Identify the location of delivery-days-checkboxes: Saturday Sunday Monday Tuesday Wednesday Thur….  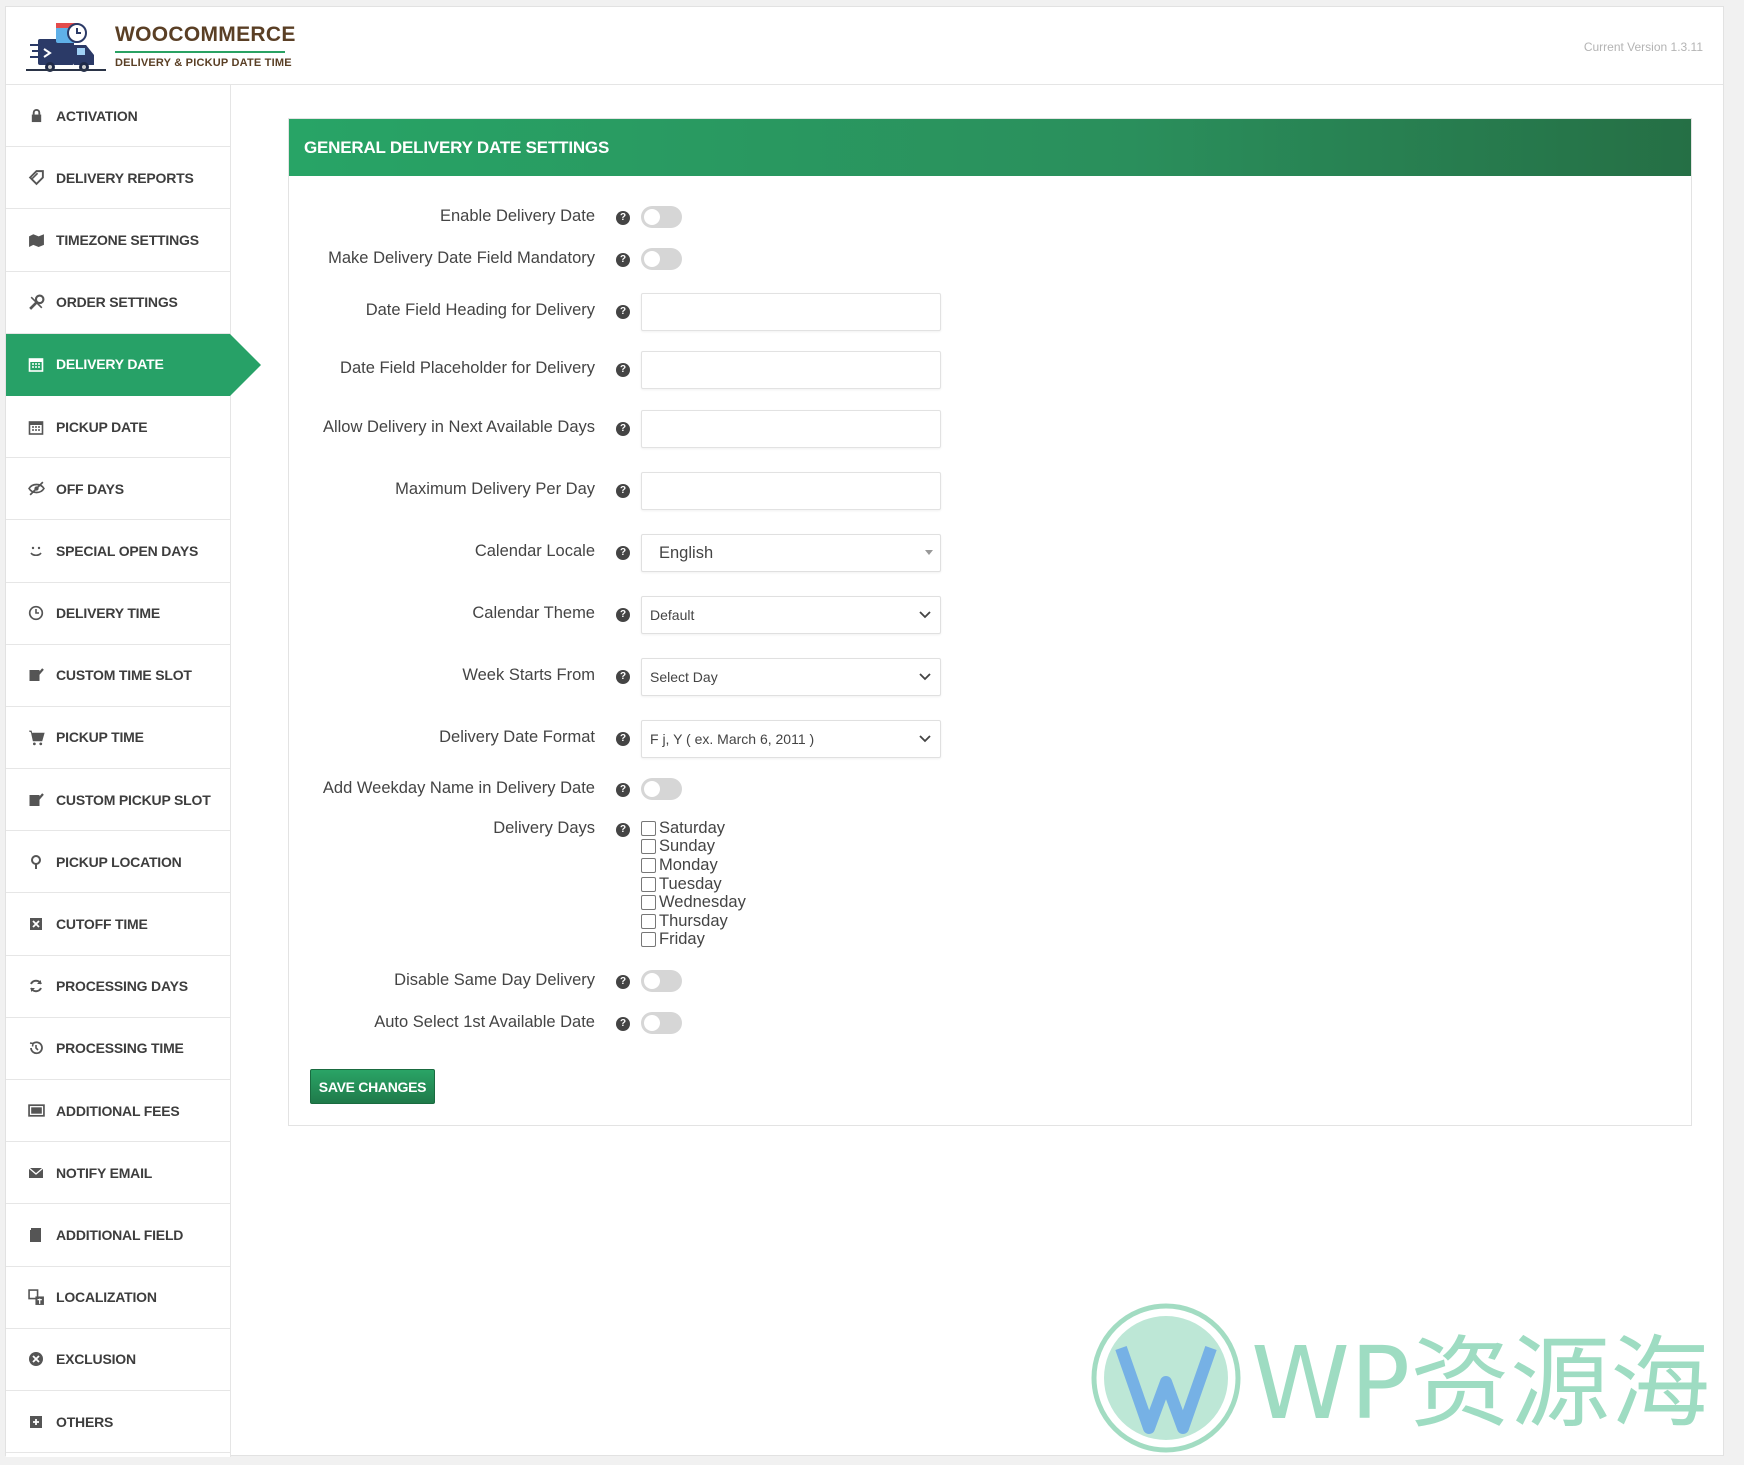
(693, 884).